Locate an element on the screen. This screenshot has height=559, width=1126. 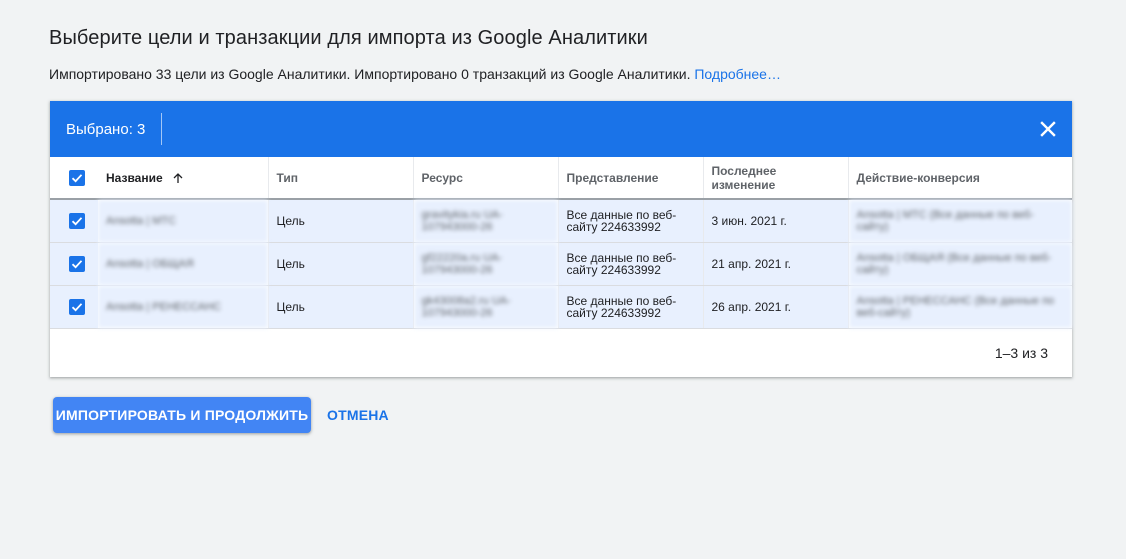
selection-divider is located at coordinates (162, 129).